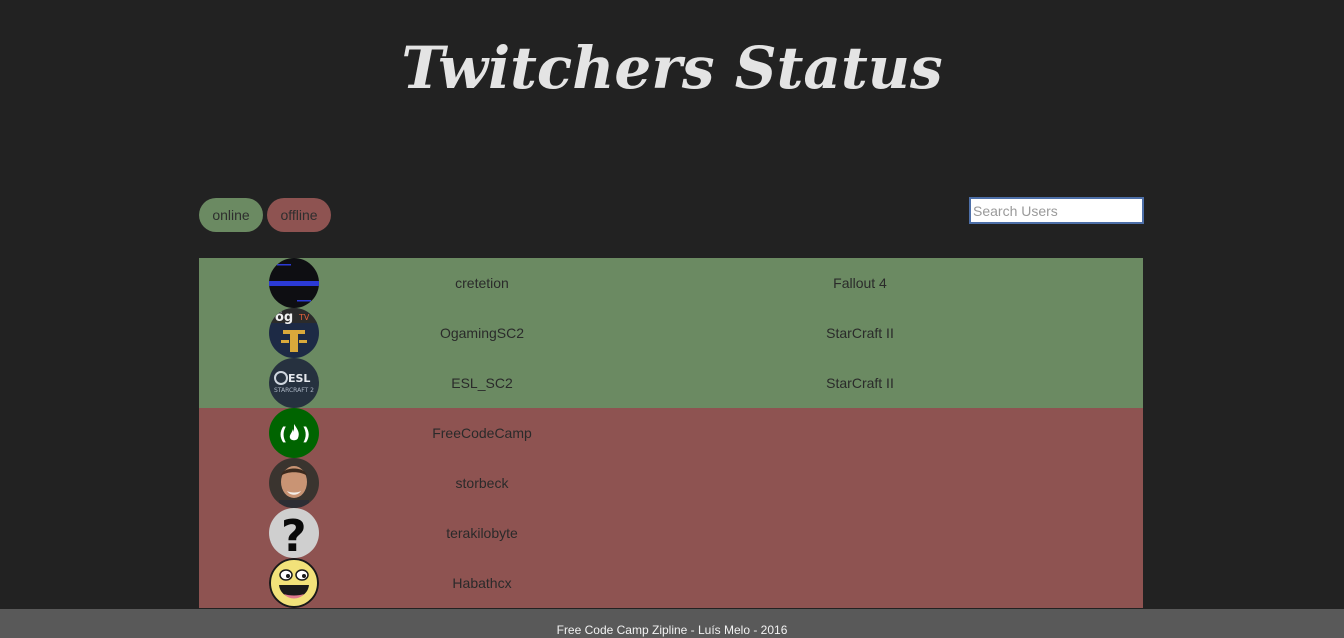 This screenshot has width=1344, height=638. I want to click on online-filter-button: online, so click(231, 215).